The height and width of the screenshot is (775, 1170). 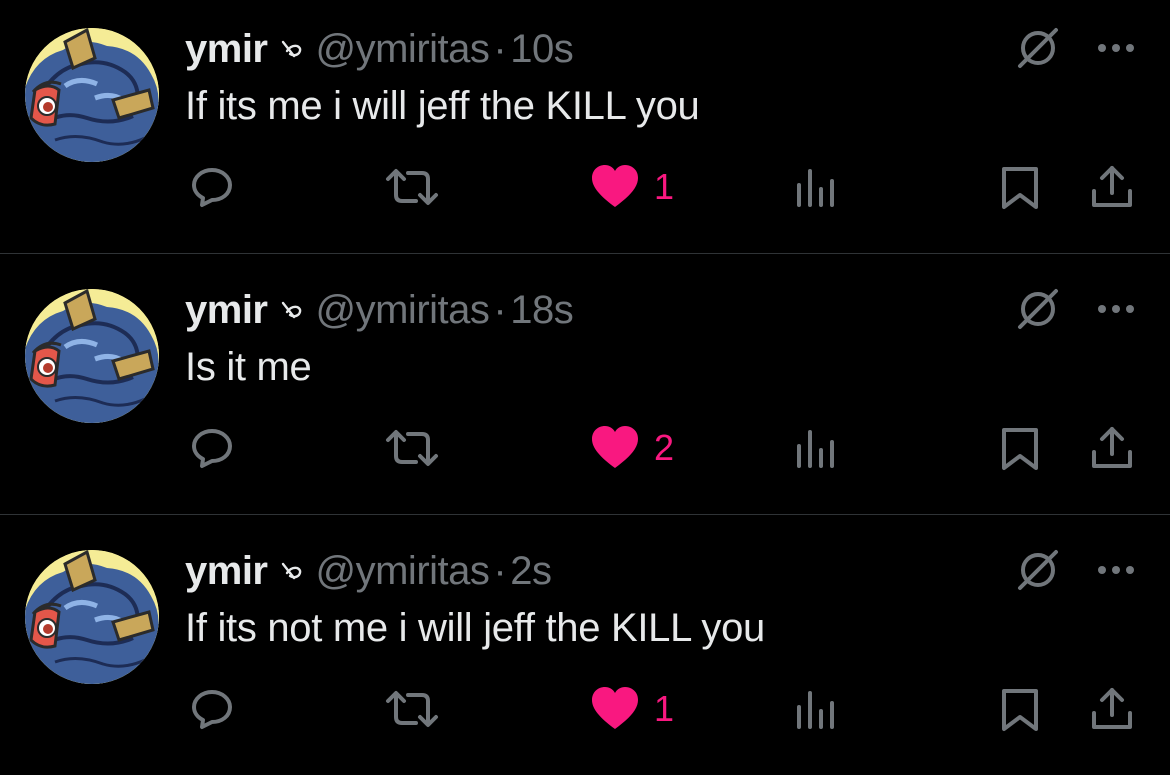 I want to click on tweet-text: Is it me, so click(x=248, y=367).